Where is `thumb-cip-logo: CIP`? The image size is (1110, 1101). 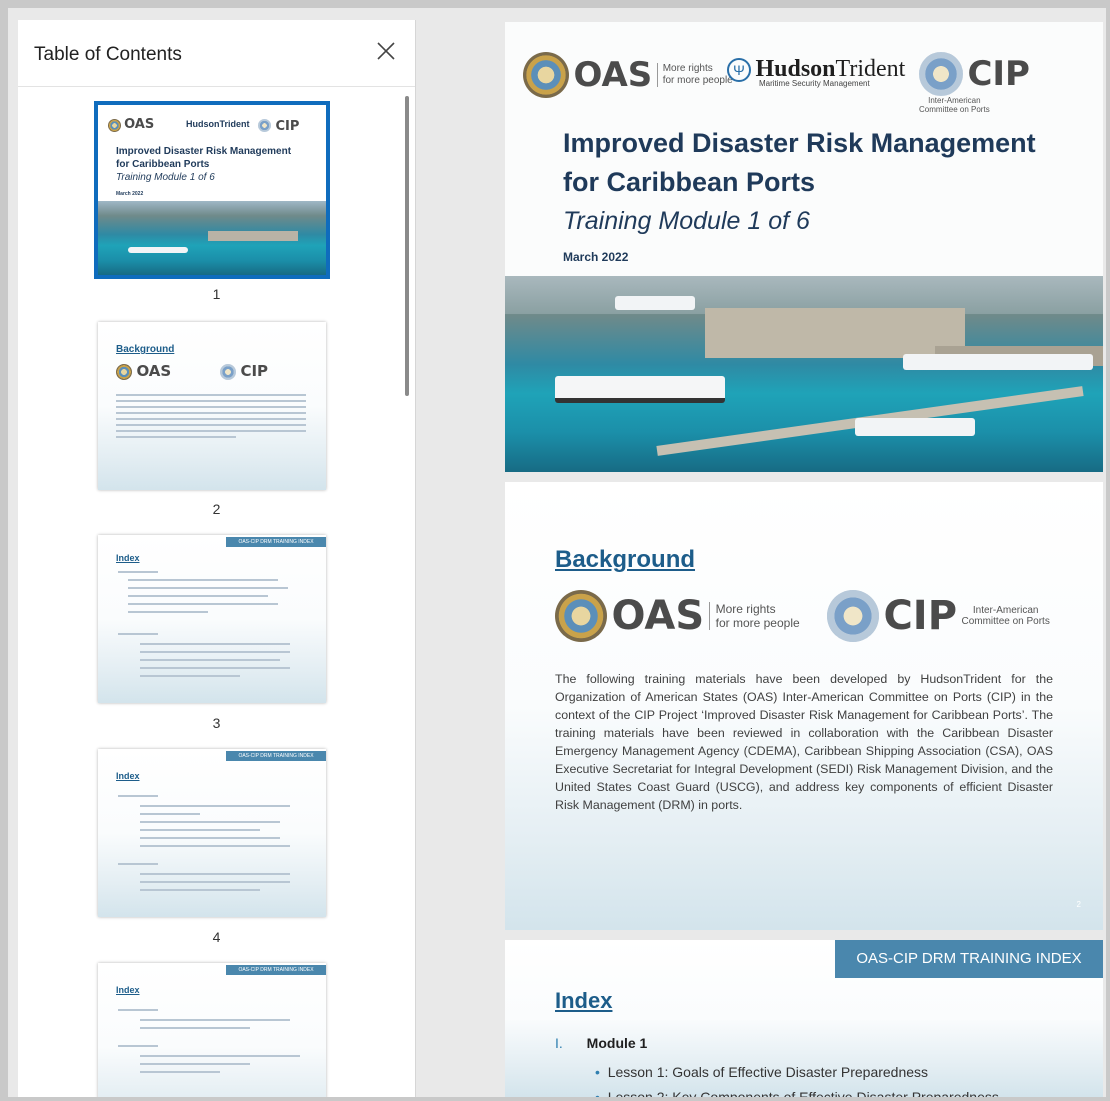
thumb-cip-logo: CIP is located at coordinates (278, 126).